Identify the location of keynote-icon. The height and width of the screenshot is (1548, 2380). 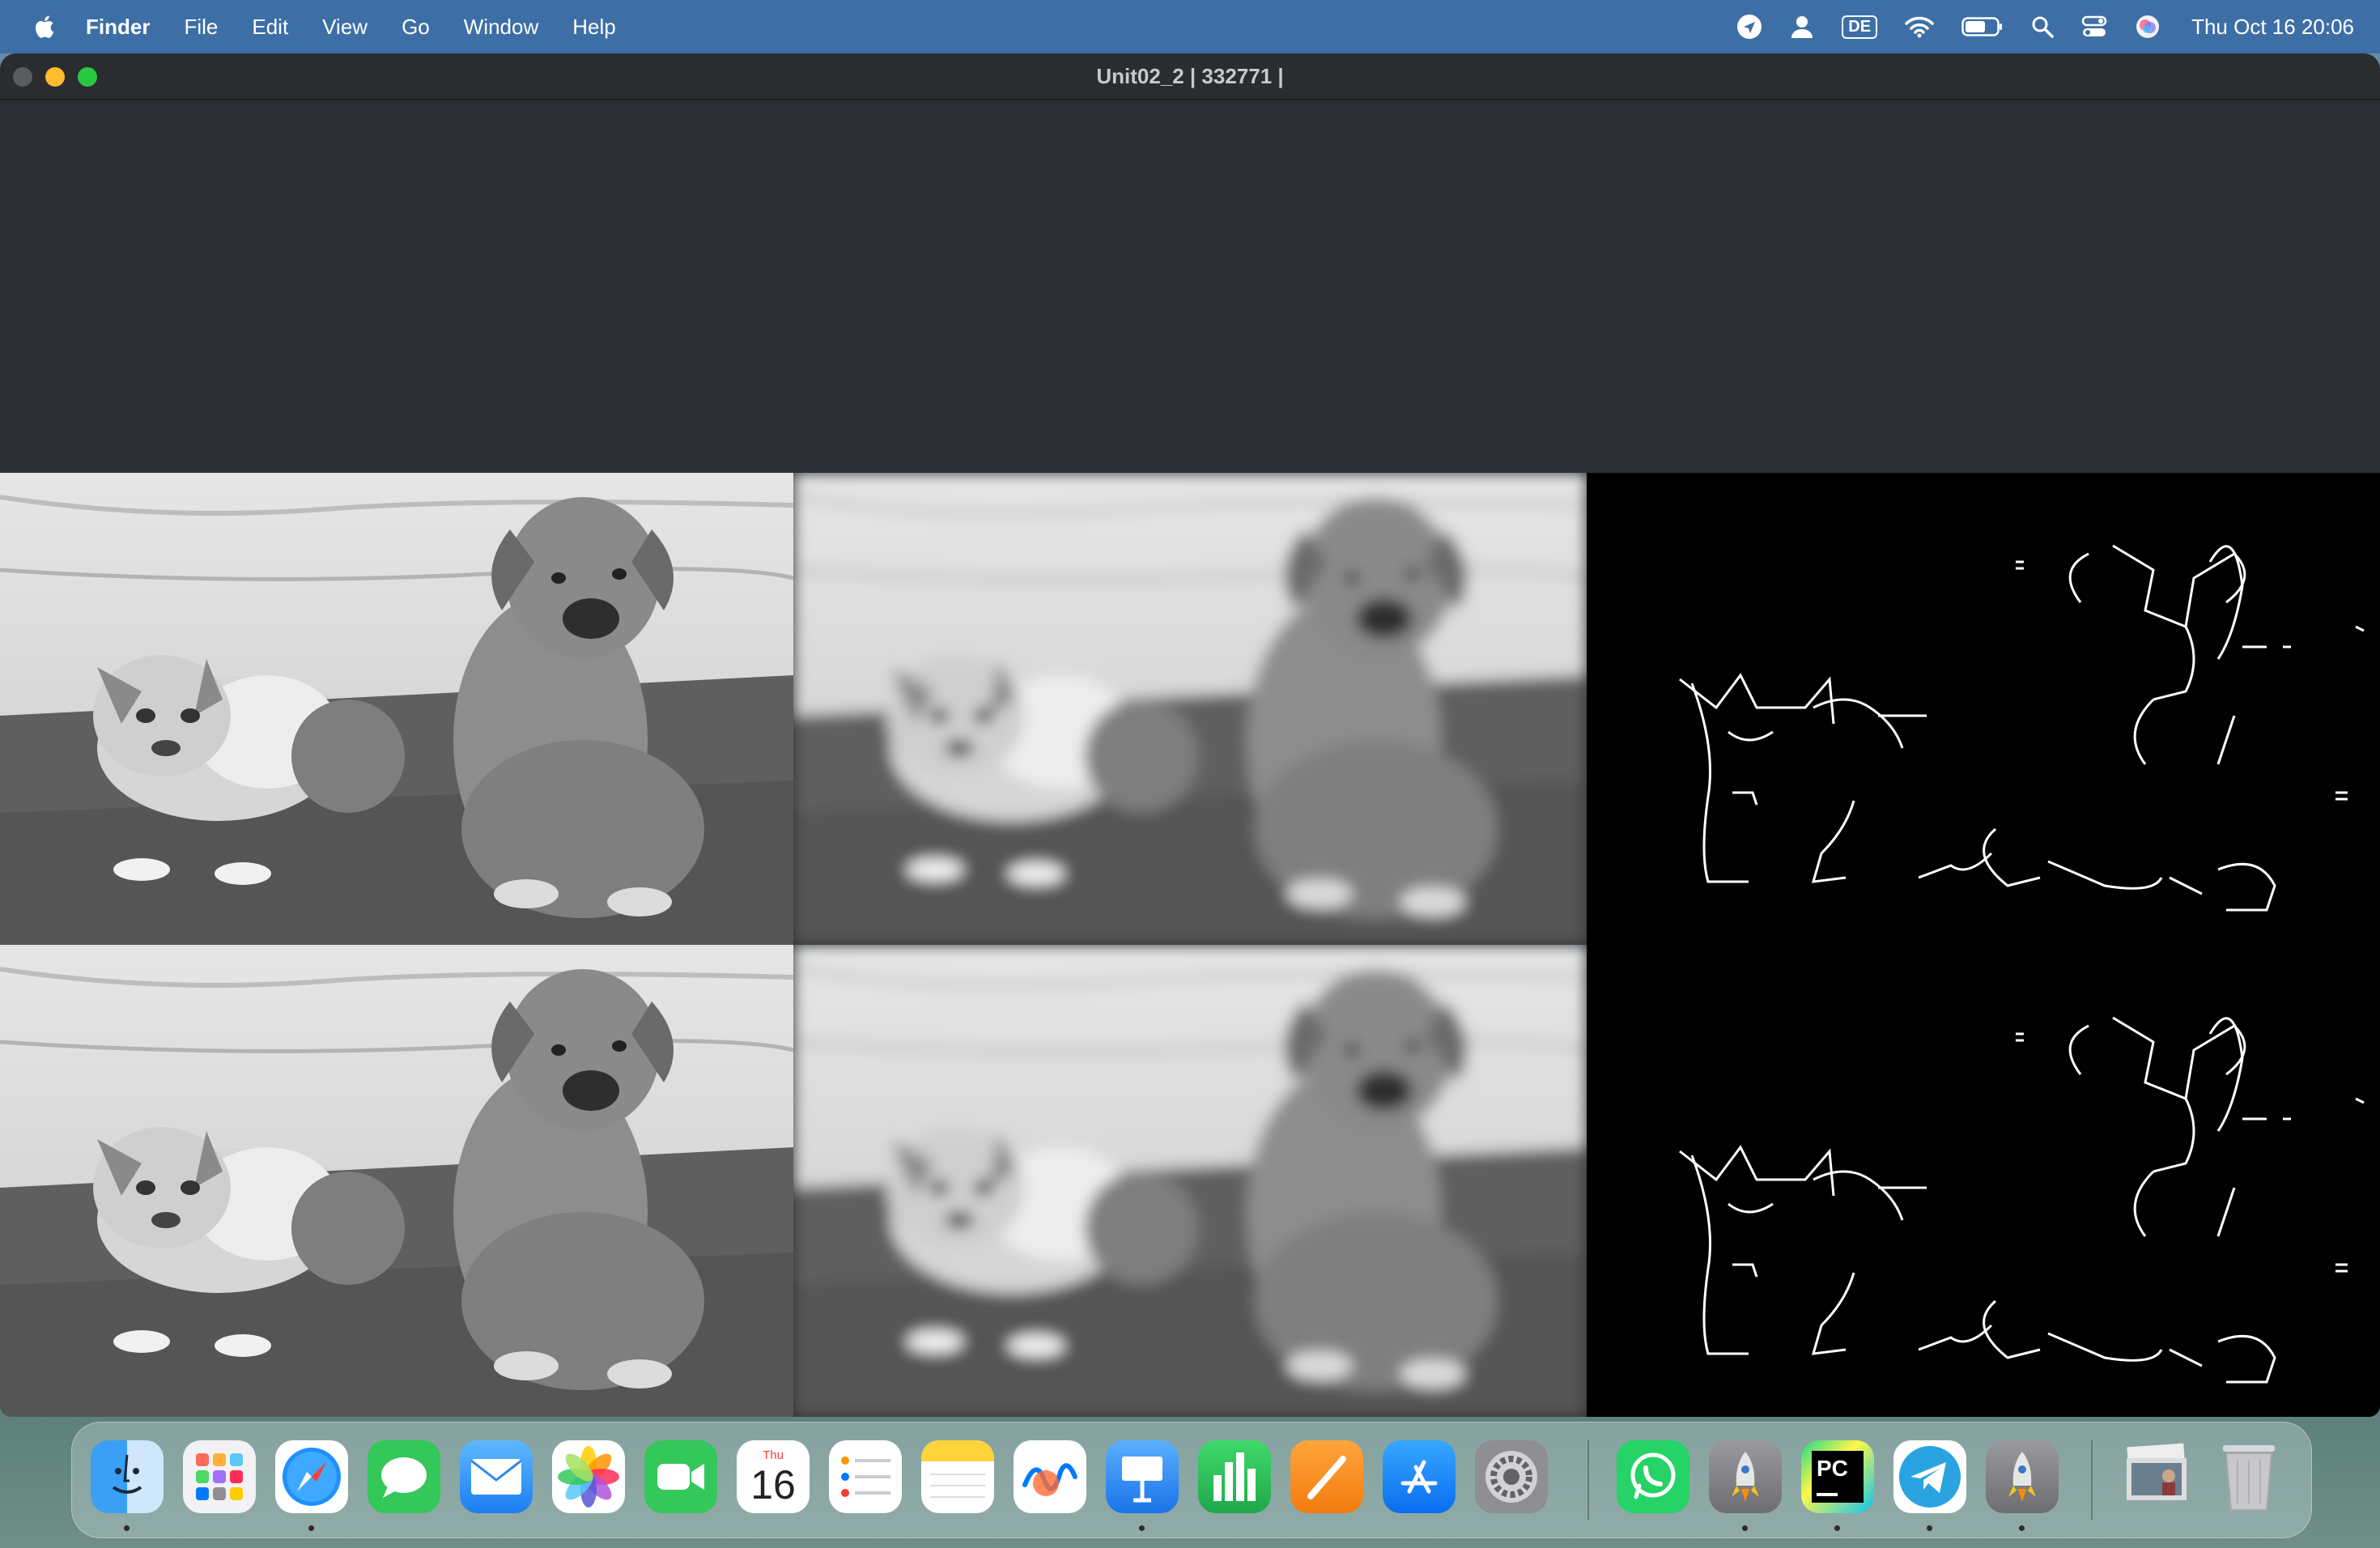
(1143, 1476).